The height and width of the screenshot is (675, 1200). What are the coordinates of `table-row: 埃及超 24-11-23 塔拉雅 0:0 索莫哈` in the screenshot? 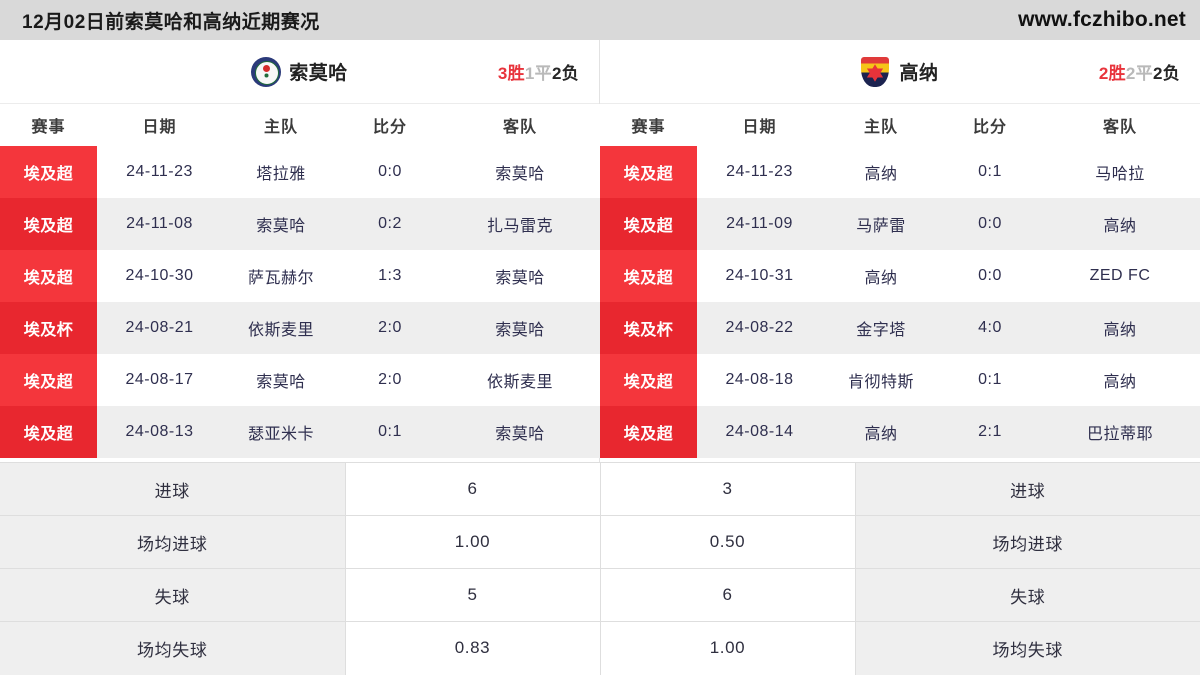 It's located at (300, 172).